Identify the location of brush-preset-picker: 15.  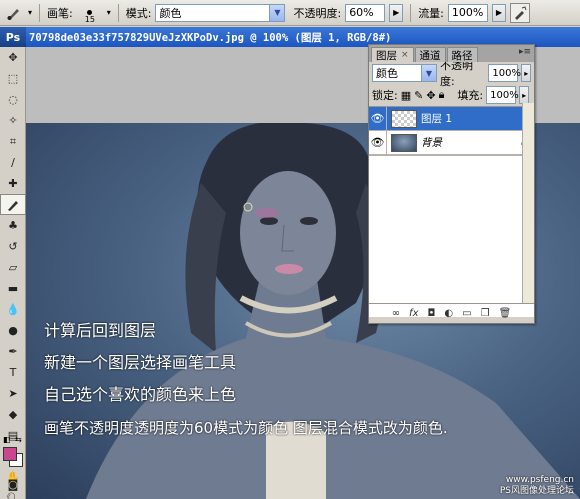
(90, 13).